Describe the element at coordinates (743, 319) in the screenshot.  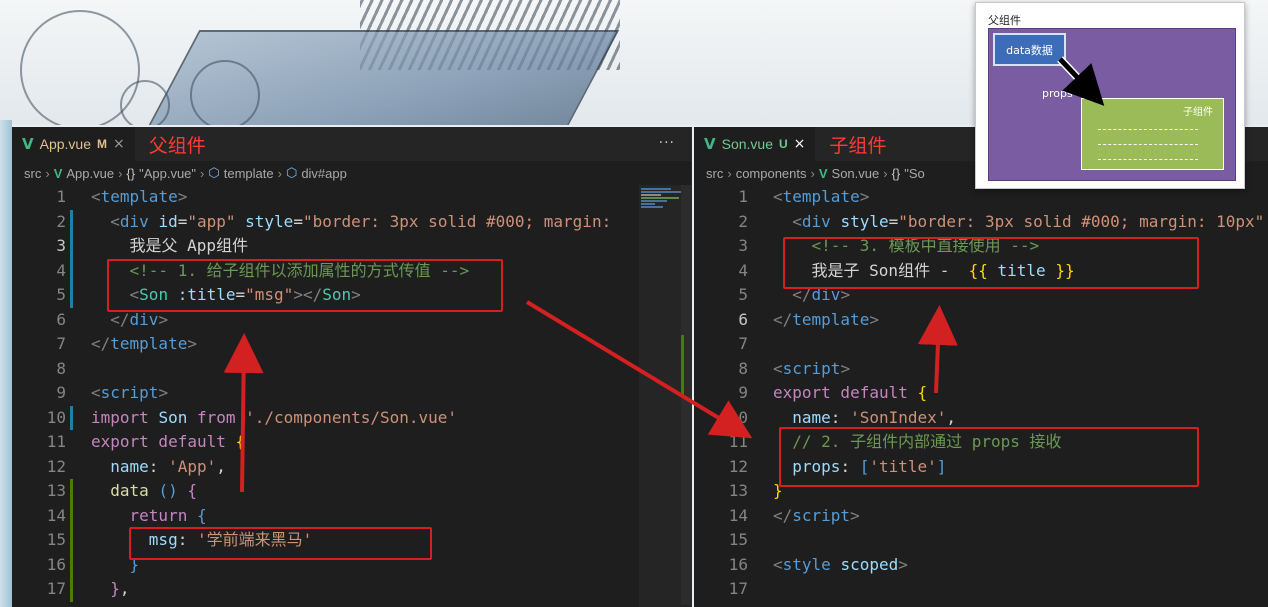
I see `line-number: 6` at that location.